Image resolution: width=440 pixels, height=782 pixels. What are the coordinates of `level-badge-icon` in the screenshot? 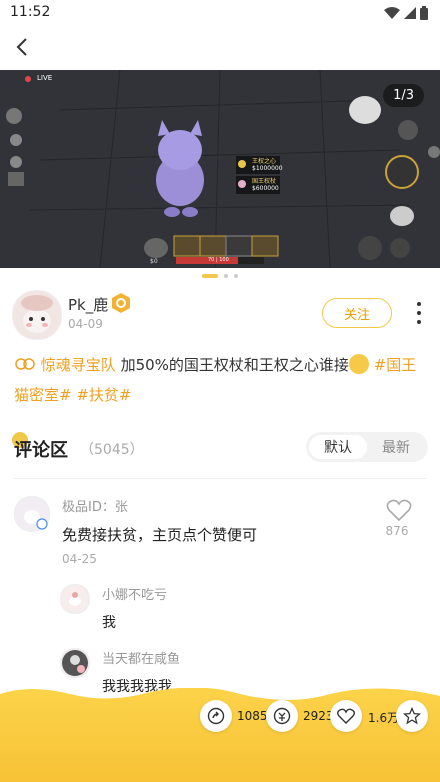 It's located at (121, 303).